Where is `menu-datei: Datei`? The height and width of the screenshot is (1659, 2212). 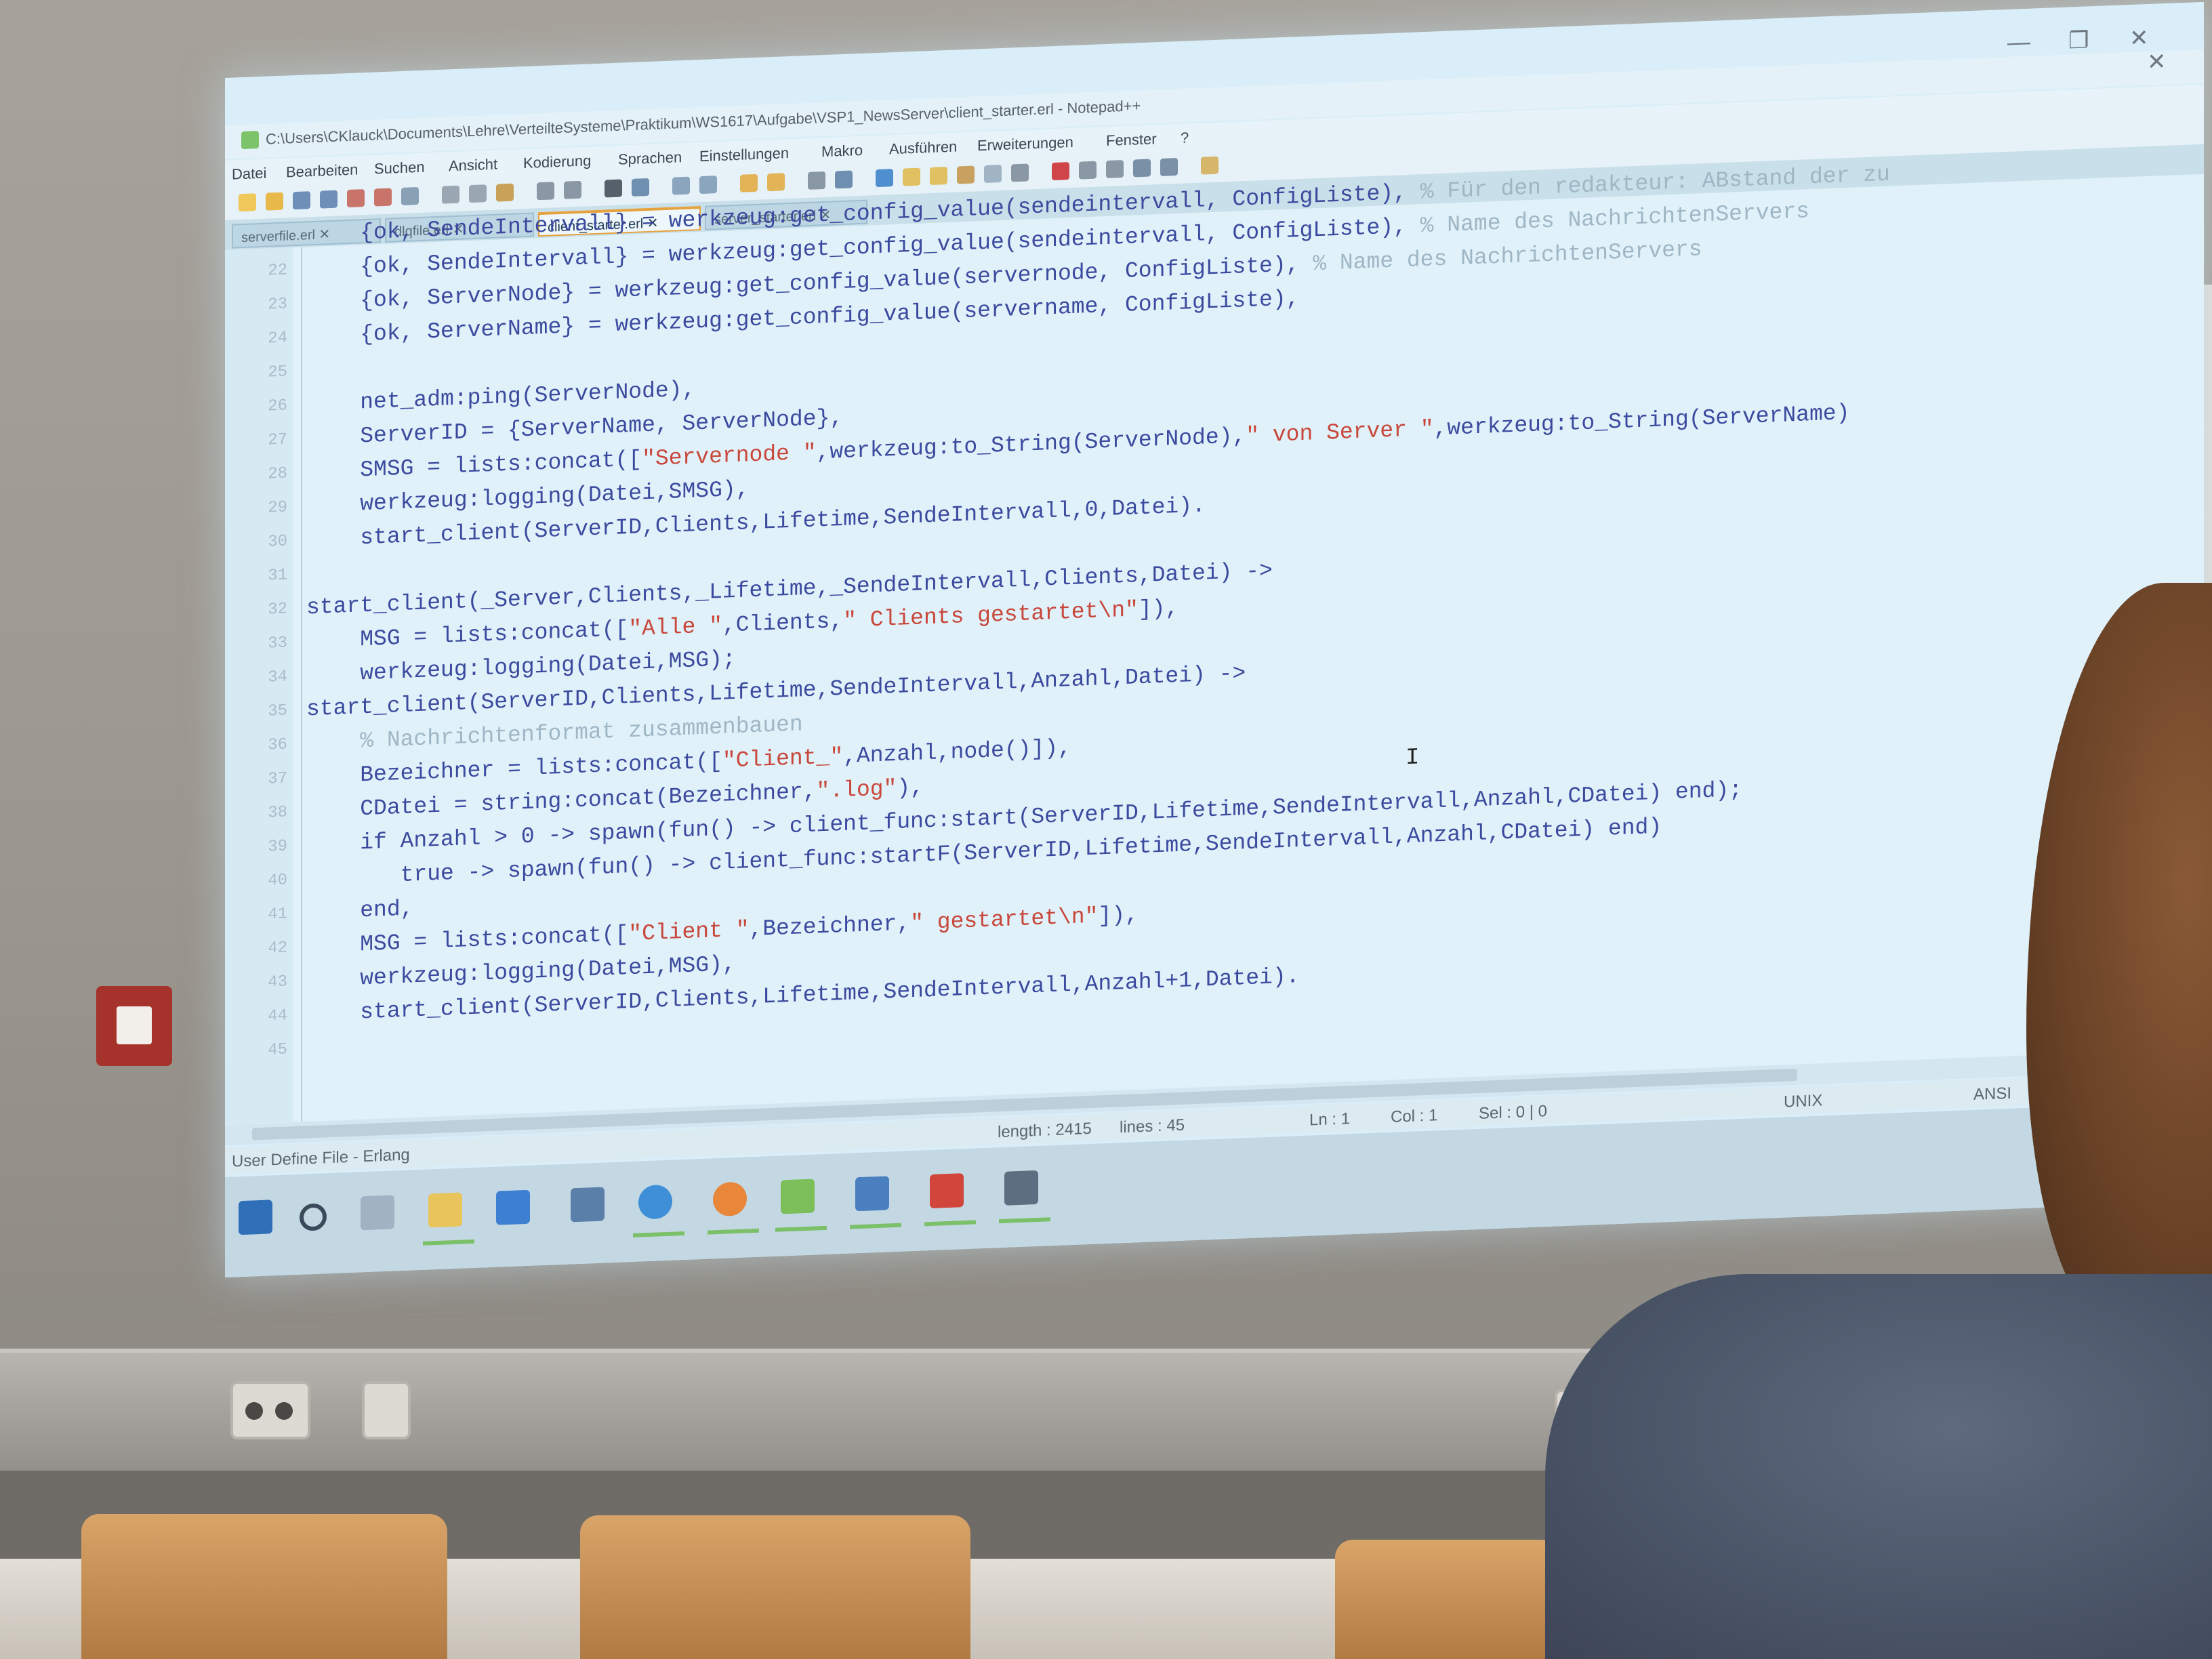 menu-datei: Datei is located at coordinates (249, 175).